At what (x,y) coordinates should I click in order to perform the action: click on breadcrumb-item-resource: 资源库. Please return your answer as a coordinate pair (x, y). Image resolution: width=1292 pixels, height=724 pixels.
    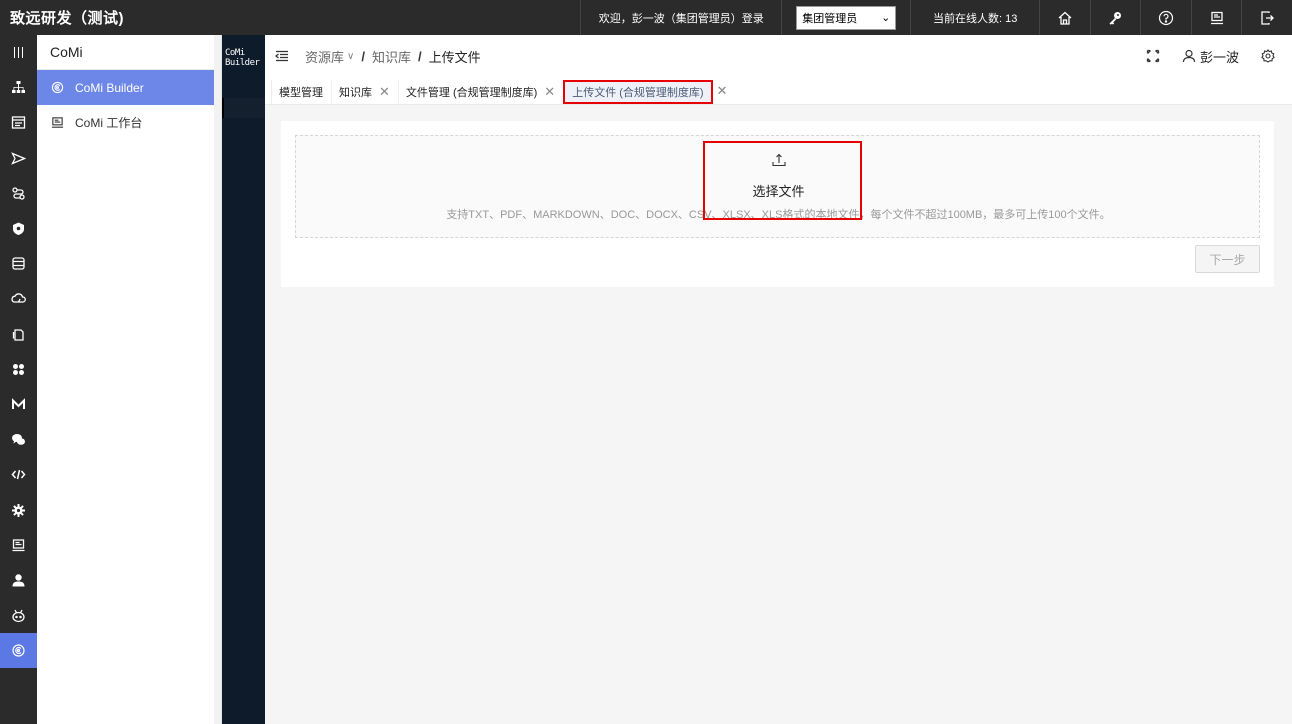
    Looking at the image, I should click on (324, 56).